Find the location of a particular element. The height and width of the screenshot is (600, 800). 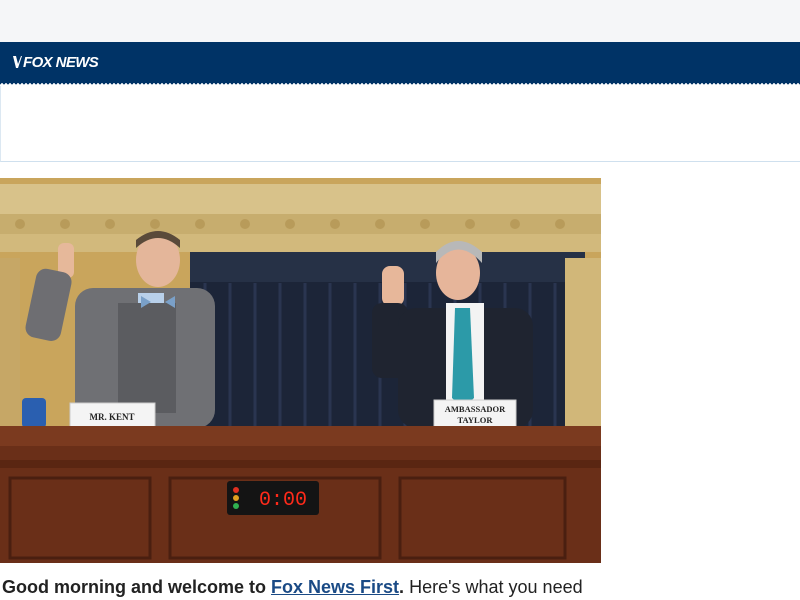

placard-mr-kent: MR. KENT is located at coordinates (112, 417).